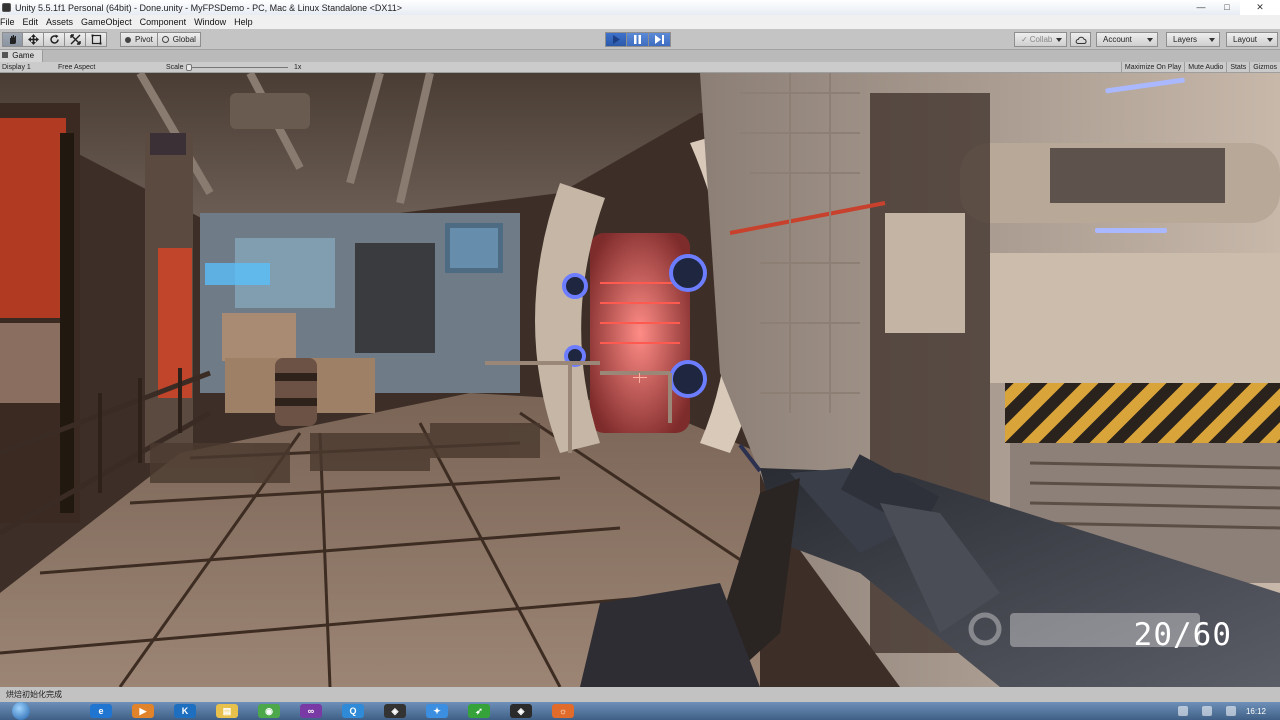 The height and width of the screenshot is (720, 1280). Describe the element at coordinates (1206, 711) in the screenshot. I see `volume-icon` at that location.